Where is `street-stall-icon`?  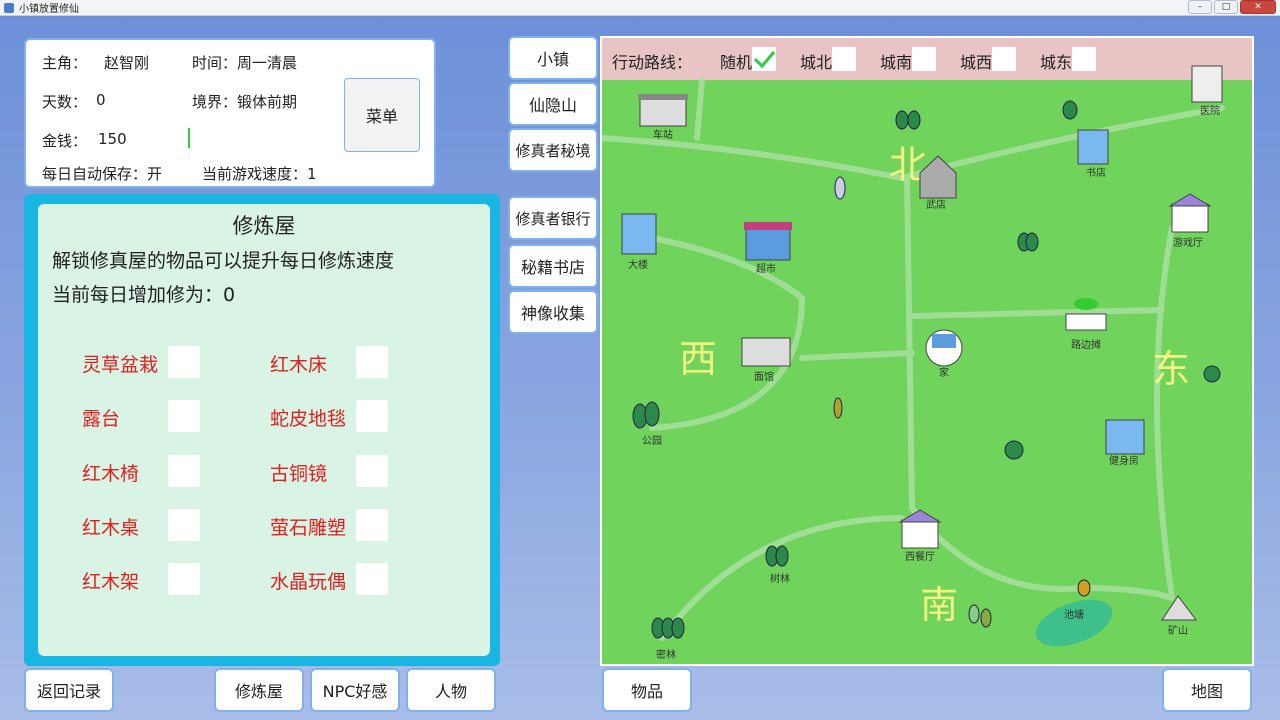 street-stall-icon is located at coordinates (1086, 314).